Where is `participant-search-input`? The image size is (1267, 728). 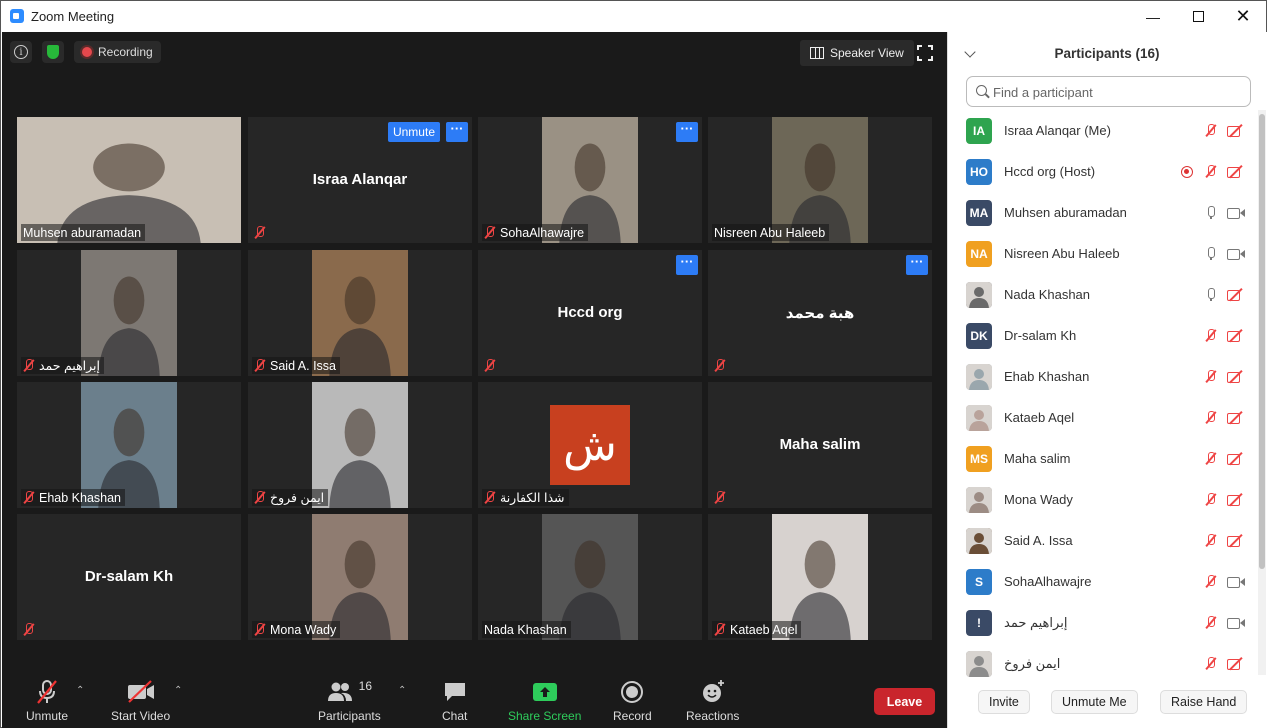
participant-search-input is located at coordinates (1118, 92).